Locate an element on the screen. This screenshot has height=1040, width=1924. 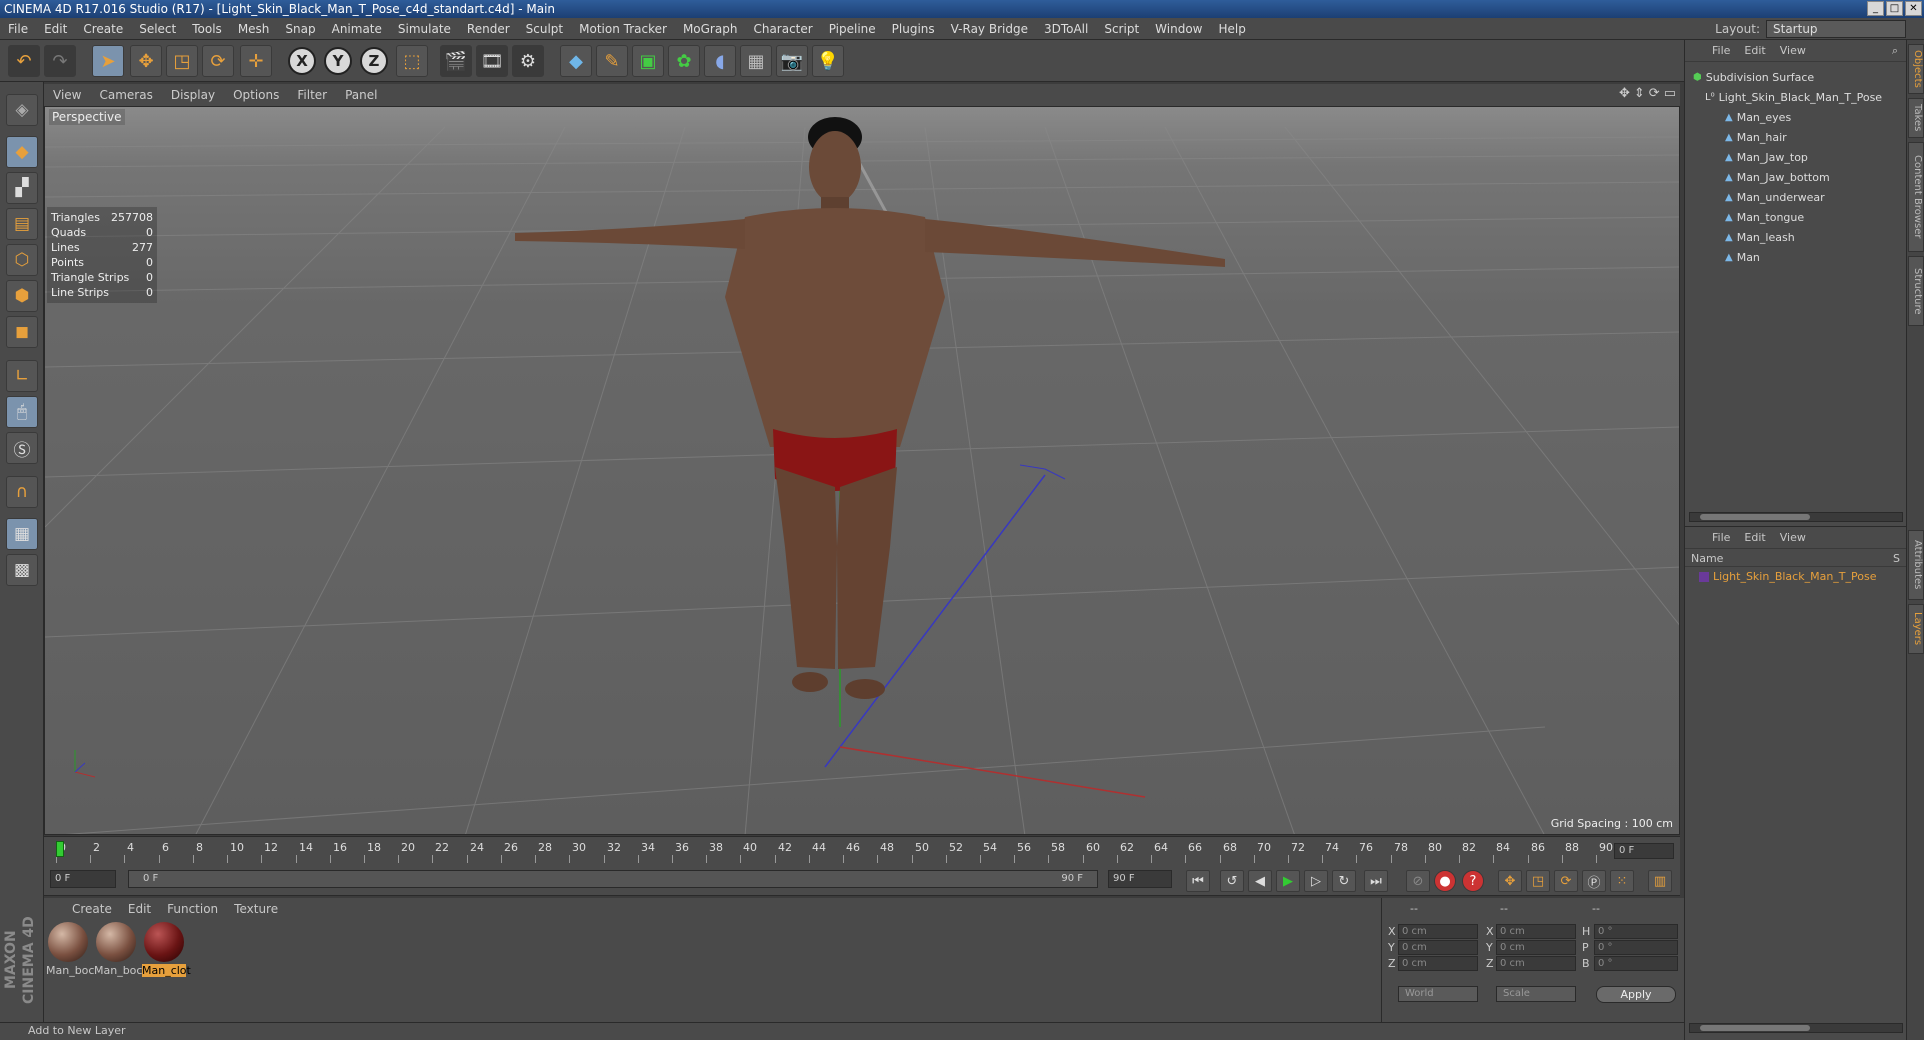
record-active-icon: ● is located at coordinates (1445, 881).